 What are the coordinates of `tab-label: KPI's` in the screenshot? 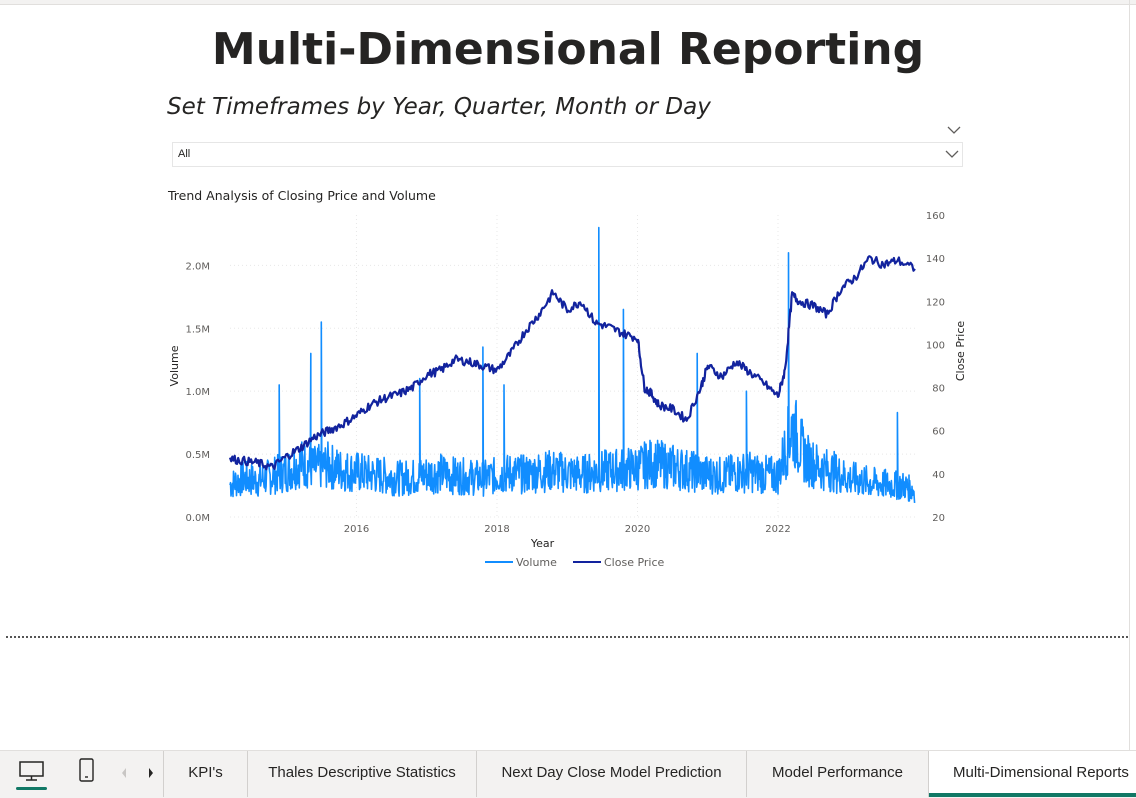 It's located at (205, 772).